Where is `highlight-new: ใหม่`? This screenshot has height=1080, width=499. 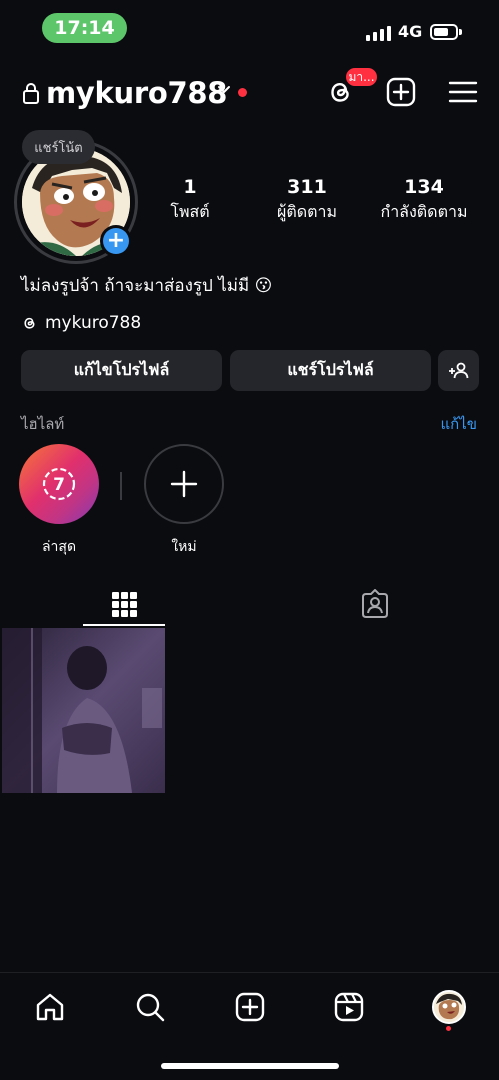
highlight-new: ใหม่ is located at coordinates (184, 501).